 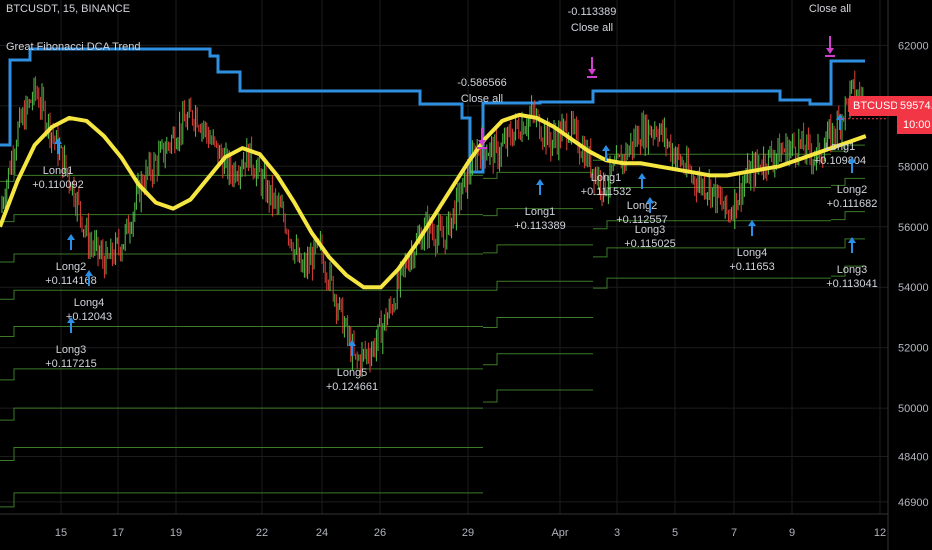 I want to click on x-tick-label: 29, so click(x=468, y=533).